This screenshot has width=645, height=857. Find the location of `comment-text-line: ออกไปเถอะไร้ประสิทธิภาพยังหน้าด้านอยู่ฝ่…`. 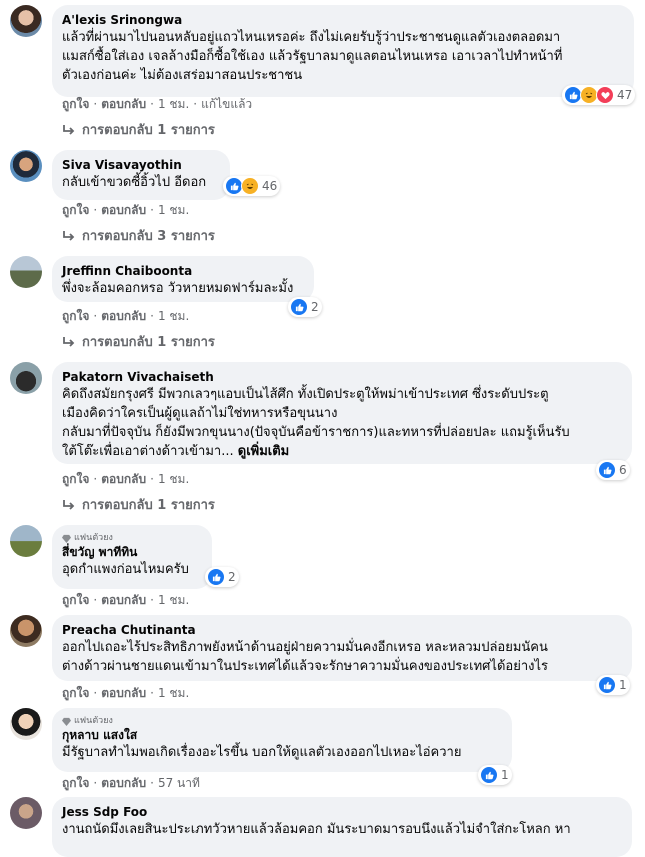

comment-text-line: ออกไปเถอะไร้ประสิทธิภาพยังหน้าด้านอยู่ฝ่… is located at coordinates (305, 647).